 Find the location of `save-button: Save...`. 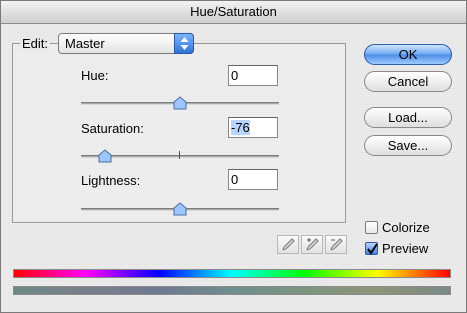

save-button: Save... is located at coordinates (408, 145).